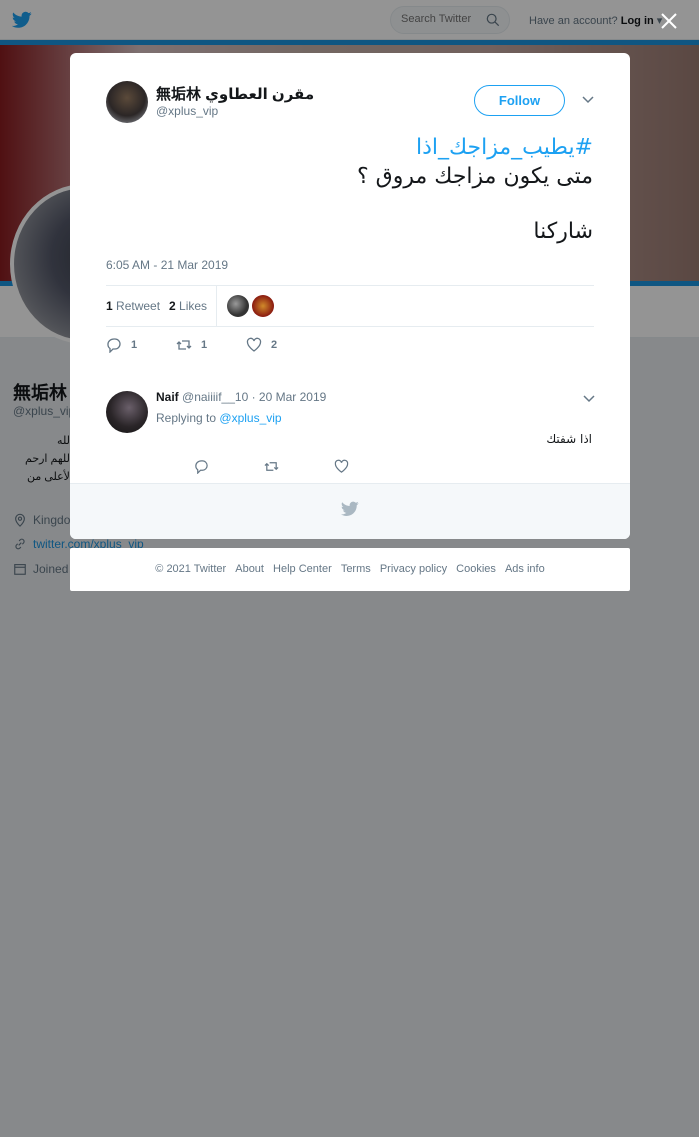 The height and width of the screenshot is (1137, 699). Describe the element at coordinates (167, 265) in the screenshot. I see `tweet-timestamp: 6:05 AM - 21 Mar 2019` at that location.